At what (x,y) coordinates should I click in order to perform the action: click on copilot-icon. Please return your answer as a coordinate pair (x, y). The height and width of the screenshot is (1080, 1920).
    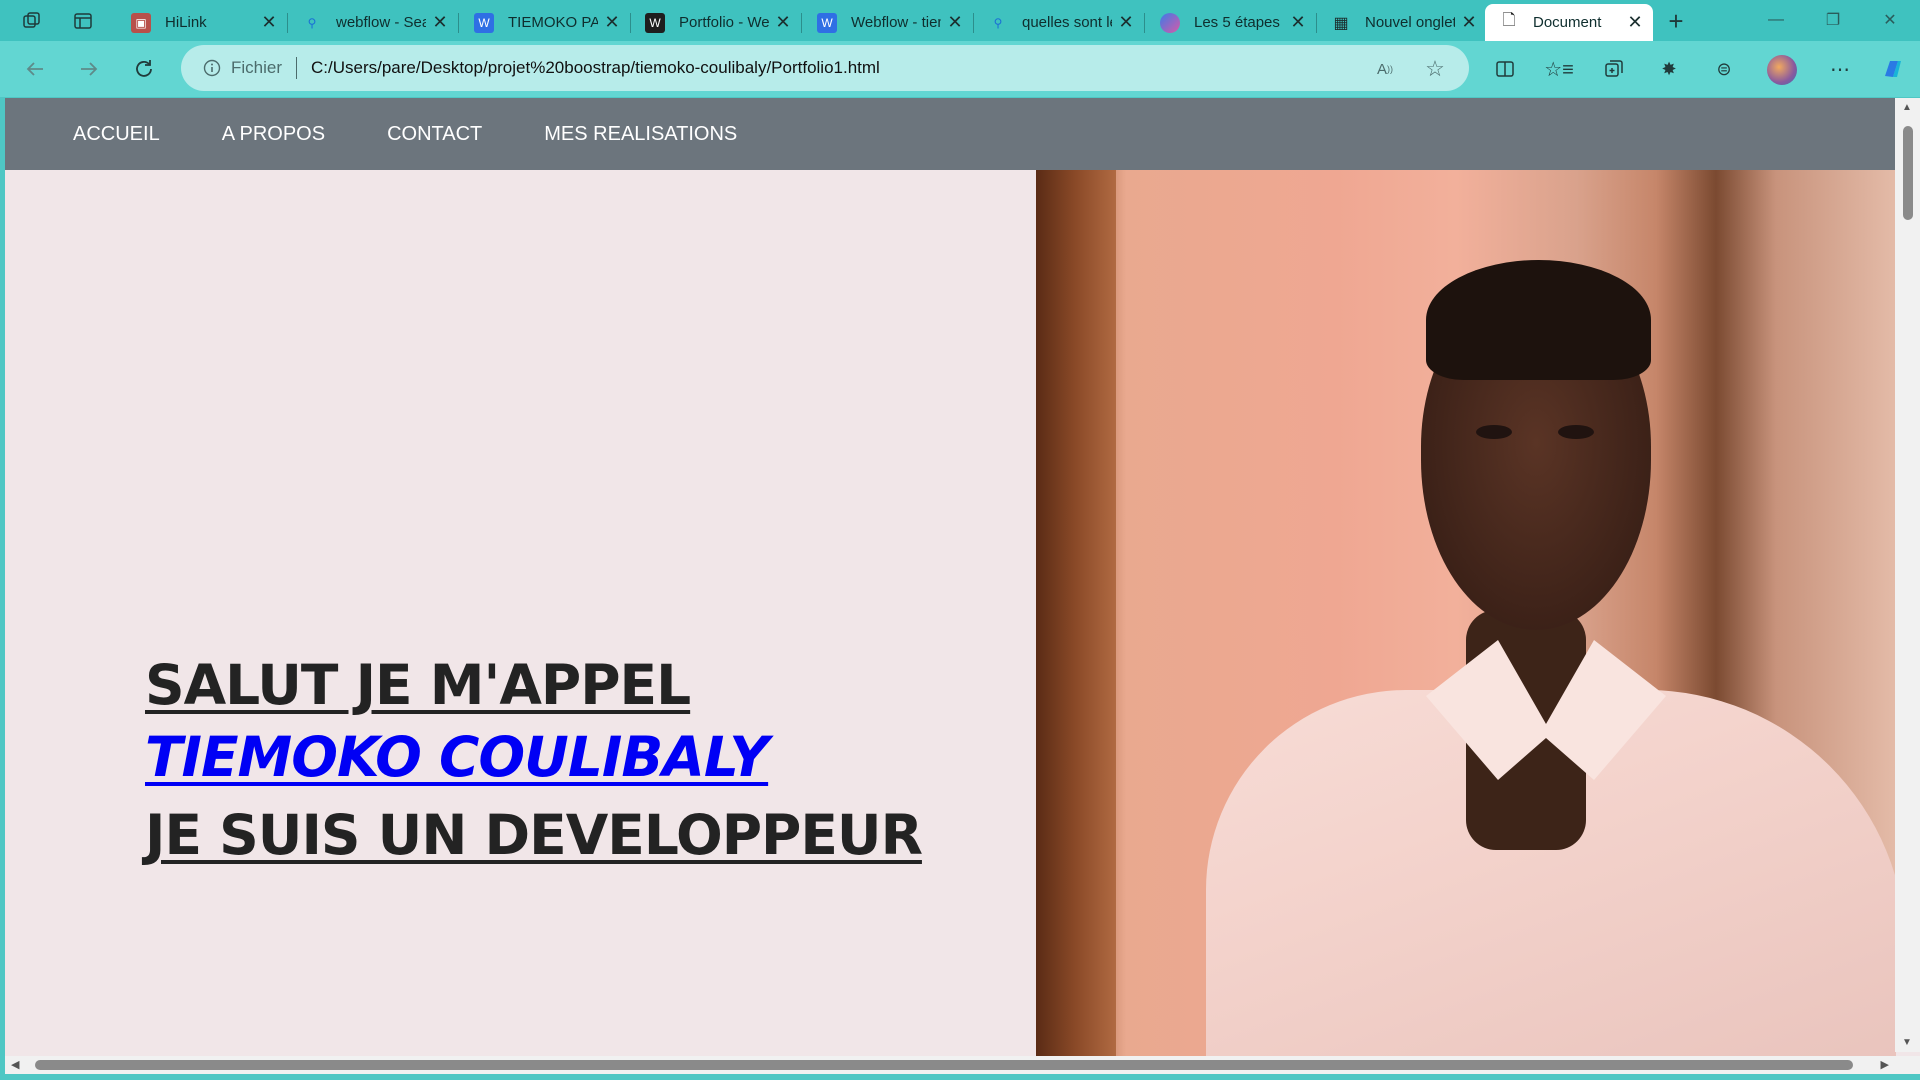
    Looking at the image, I should click on (1893, 69).